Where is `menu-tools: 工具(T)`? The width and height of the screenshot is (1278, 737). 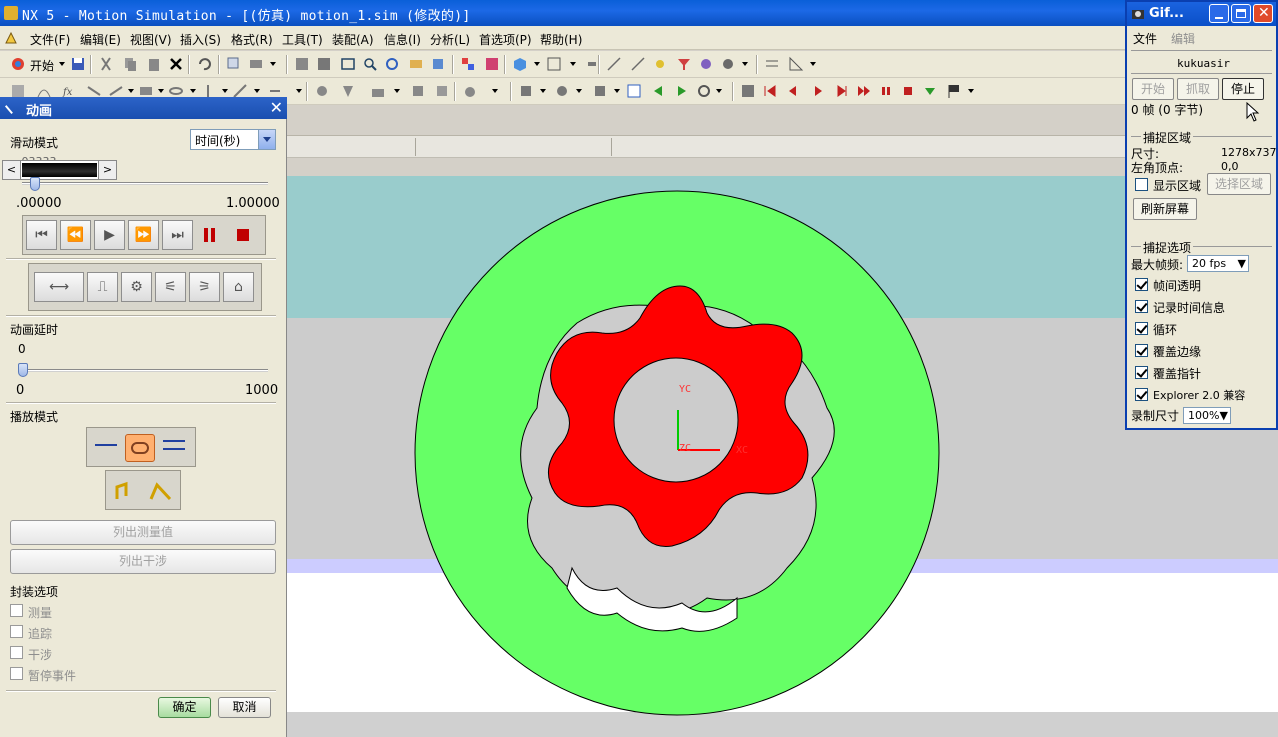 menu-tools: 工具(T) is located at coordinates (302, 39).